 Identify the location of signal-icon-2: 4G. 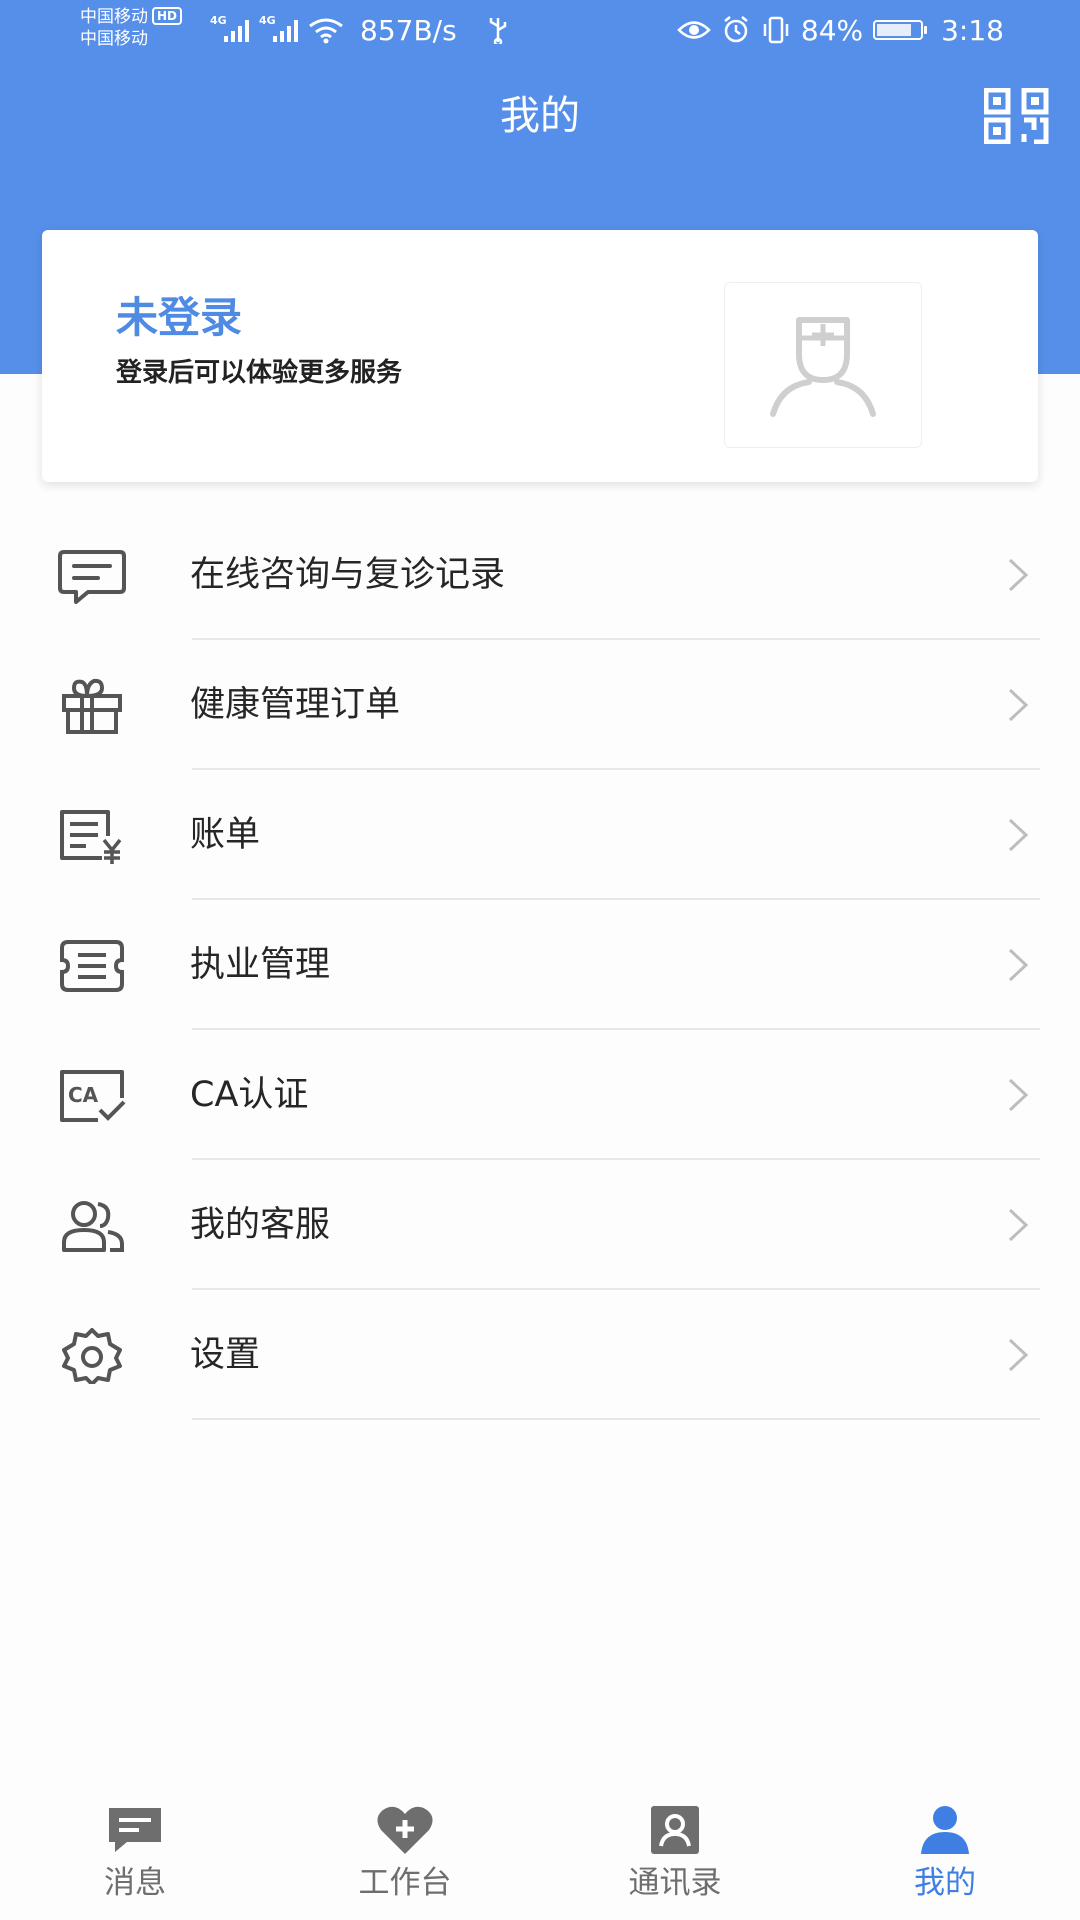
(278, 28).